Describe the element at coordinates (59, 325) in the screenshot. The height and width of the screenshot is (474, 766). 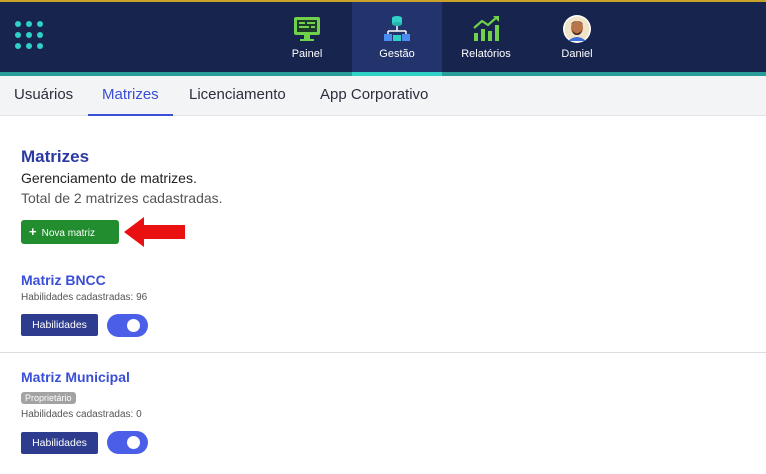
I see `habilidades-button-bncc: Habilidades` at that location.